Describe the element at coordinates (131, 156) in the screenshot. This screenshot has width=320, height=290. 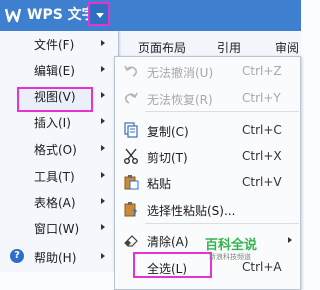
I see `scissors-icon` at that location.